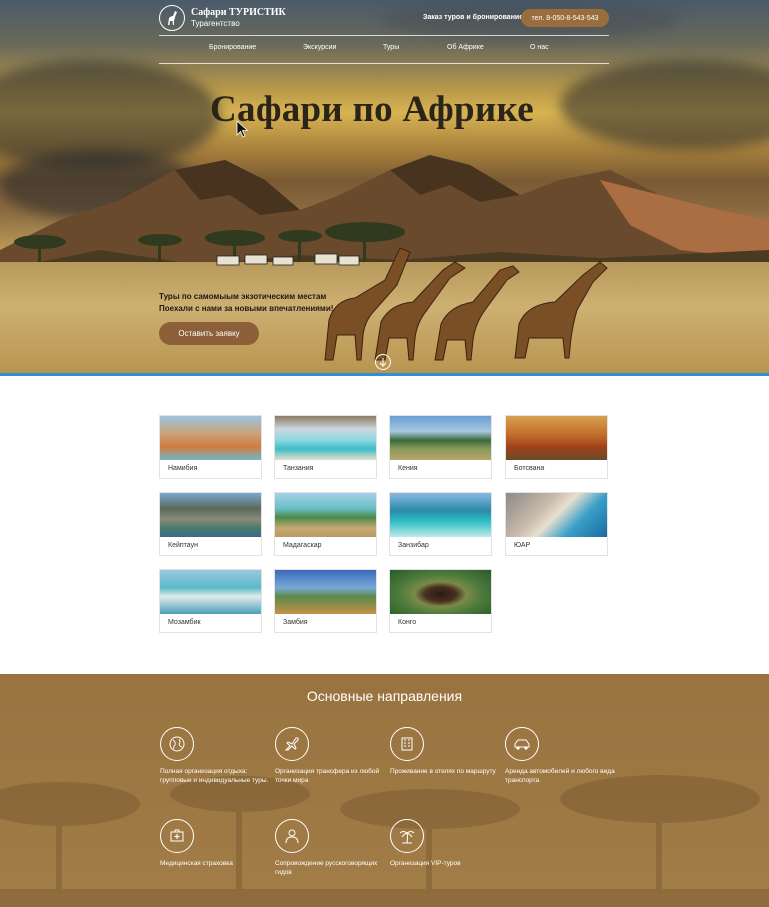 Image resolution: width=769 pixels, height=907 pixels. I want to click on hero-title: Сафари по Африке, so click(372, 109).